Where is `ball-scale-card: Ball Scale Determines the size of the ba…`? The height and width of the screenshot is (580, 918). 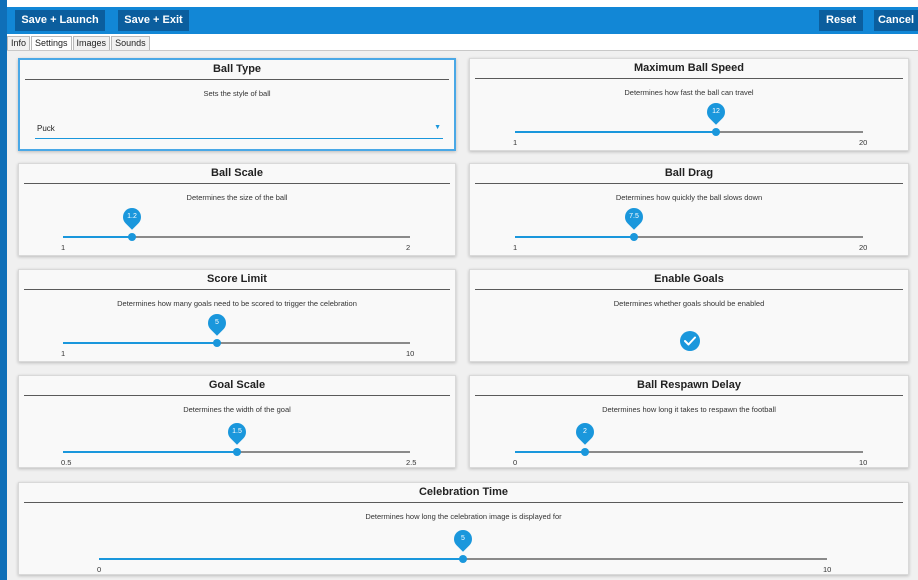
ball-scale-card: Ball Scale Determines the size of the ba… is located at coordinates (237, 209).